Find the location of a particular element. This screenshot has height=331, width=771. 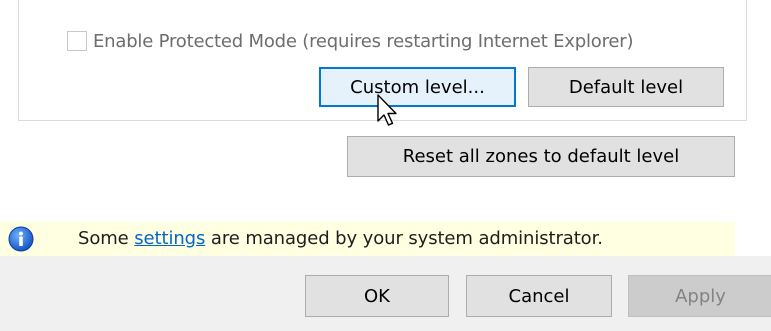

protected-mode-checkbox is located at coordinates (77, 41).